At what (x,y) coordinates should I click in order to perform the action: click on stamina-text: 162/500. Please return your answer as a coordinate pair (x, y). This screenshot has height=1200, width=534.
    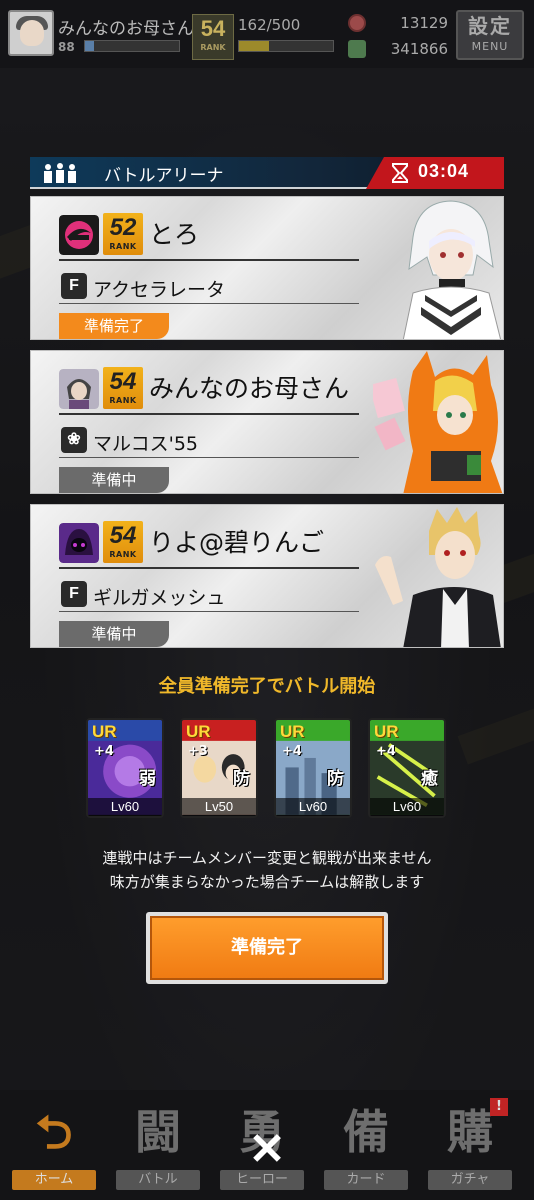
    Looking at the image, I should click on (269, 25).